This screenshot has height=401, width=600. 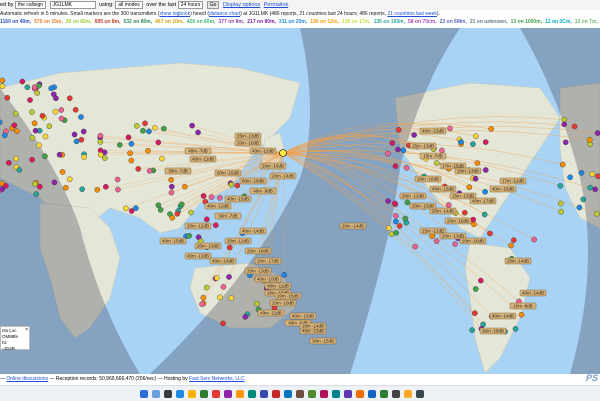 I want to click on start-icon, so click(x=144, y=394).